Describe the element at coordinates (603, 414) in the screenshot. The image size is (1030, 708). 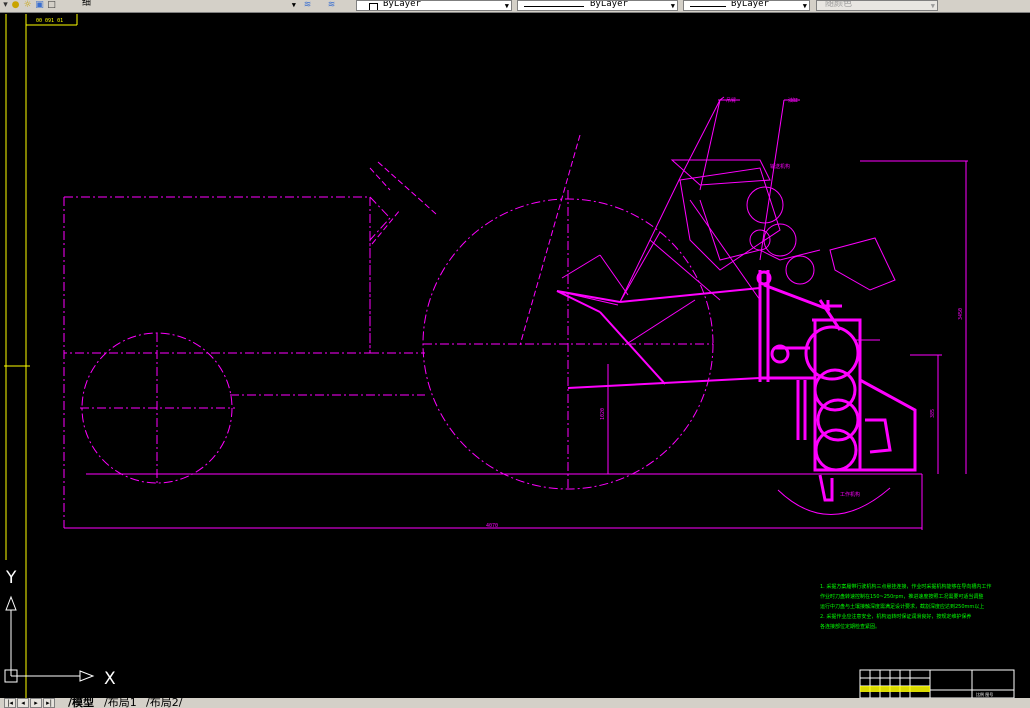
I see `dim-height-left-text: 1020` at that location.